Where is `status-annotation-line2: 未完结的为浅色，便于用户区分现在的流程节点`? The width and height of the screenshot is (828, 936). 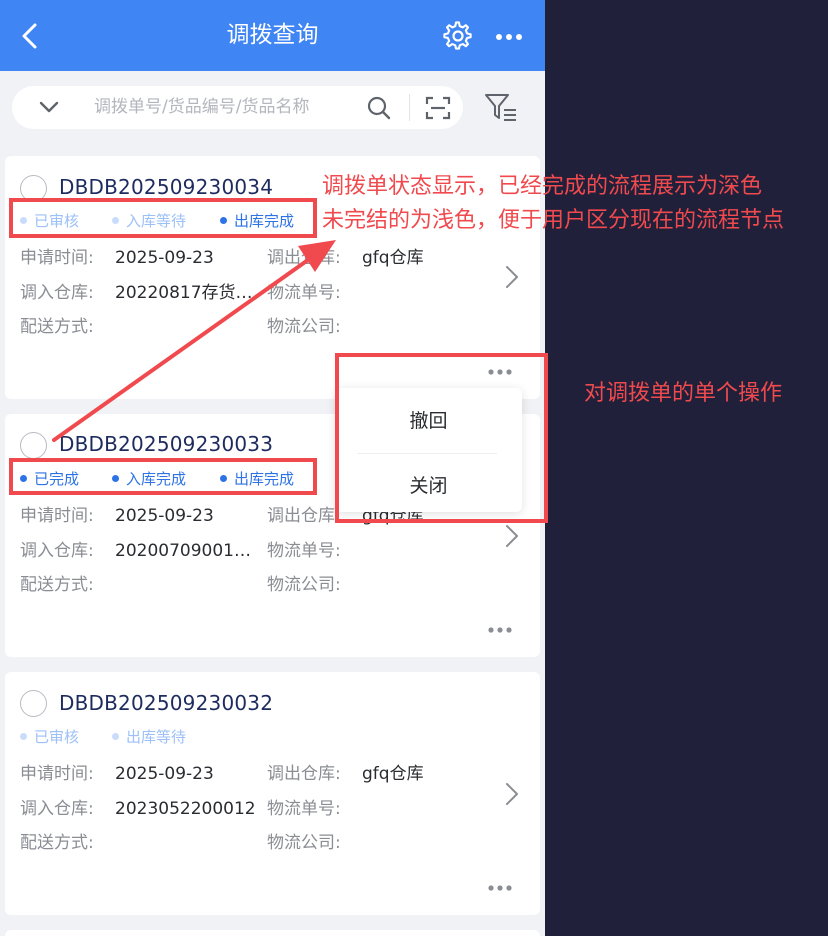
status-annotation-line2: 未完结的为浅色，便于用户区分现在的流程节点 is located at coordinates (553, 220).